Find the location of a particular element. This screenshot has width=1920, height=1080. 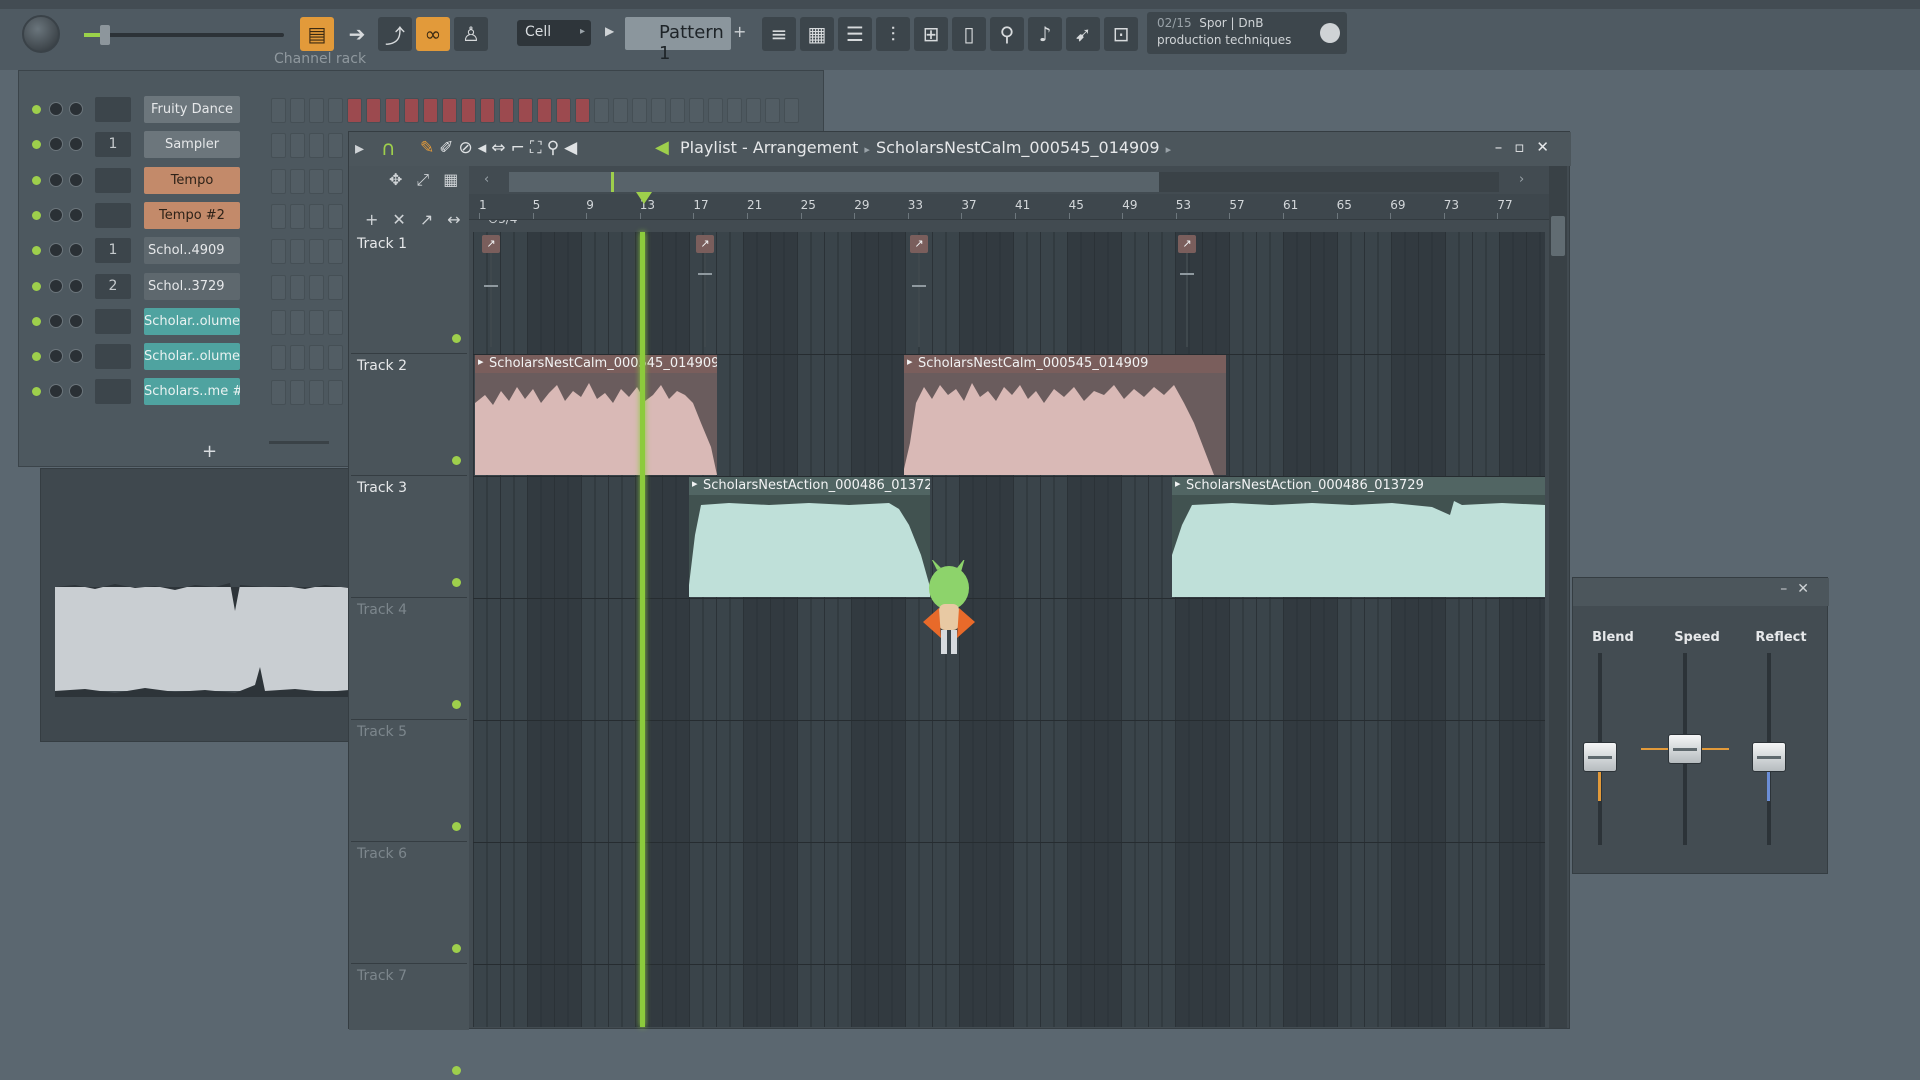

plugin-icon: ⚲ is located at coordinates (1007, 34).